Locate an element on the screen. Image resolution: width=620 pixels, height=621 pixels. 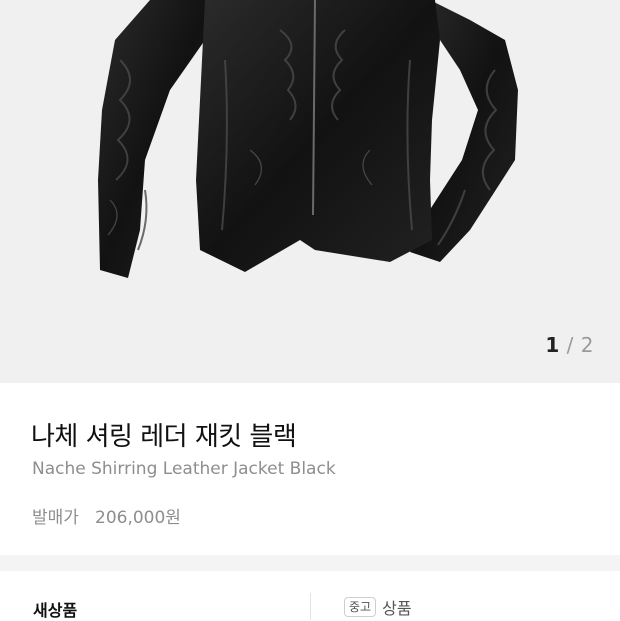
release-price-label: 발매가 is located at coordinates (55, 518).